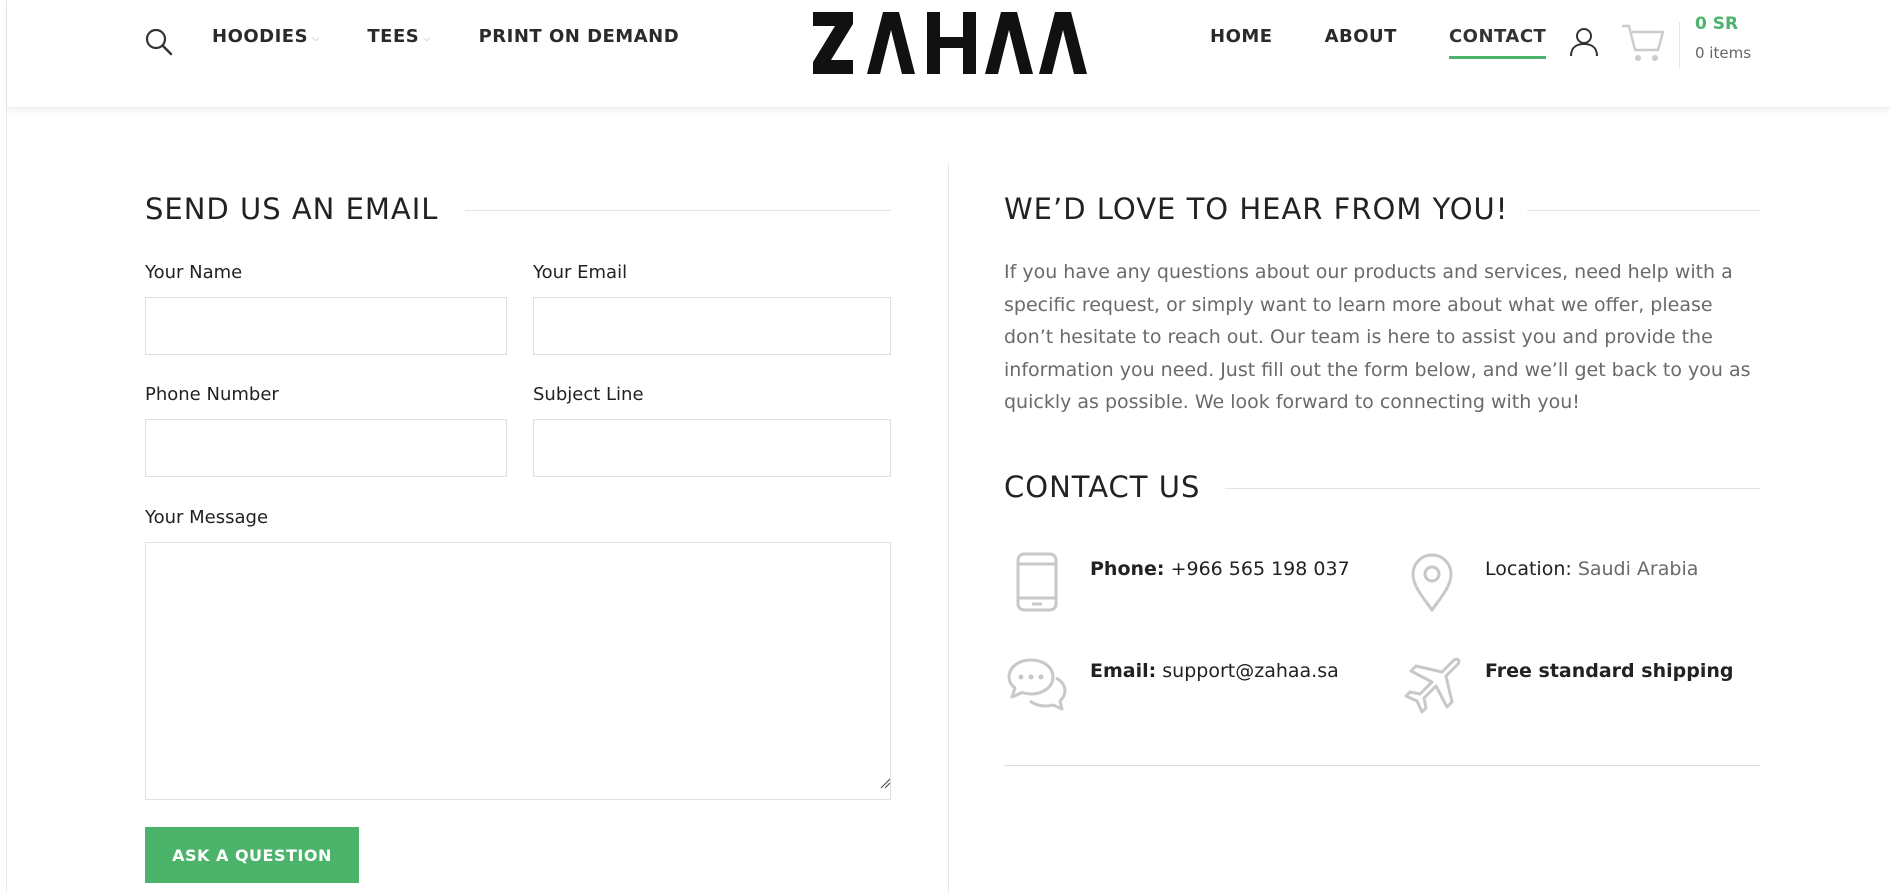  I want to click on free-shipping-text: Free standard shipping, so click(1609, 671).